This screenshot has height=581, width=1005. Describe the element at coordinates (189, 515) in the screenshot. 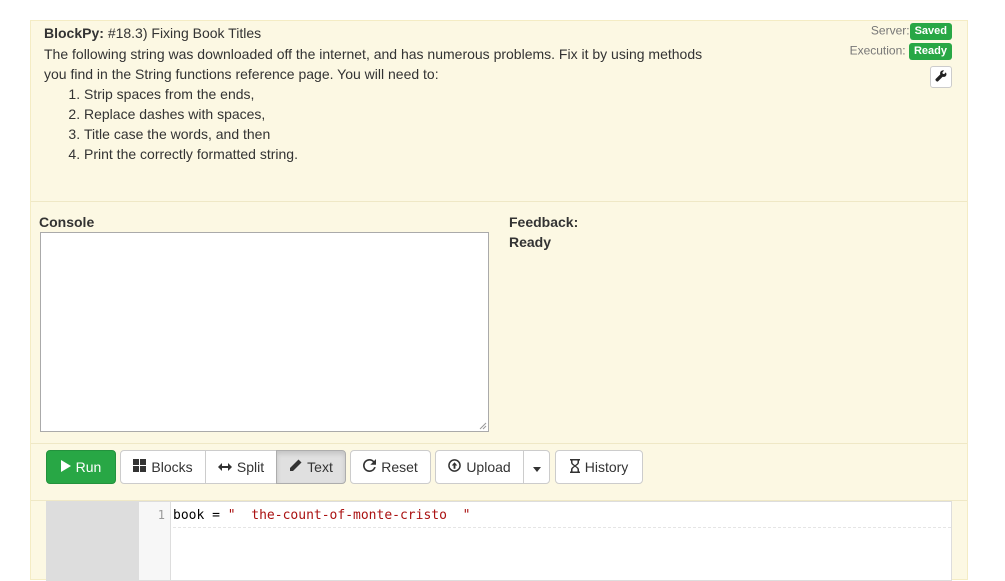

I see `code-variable: book` at that location.